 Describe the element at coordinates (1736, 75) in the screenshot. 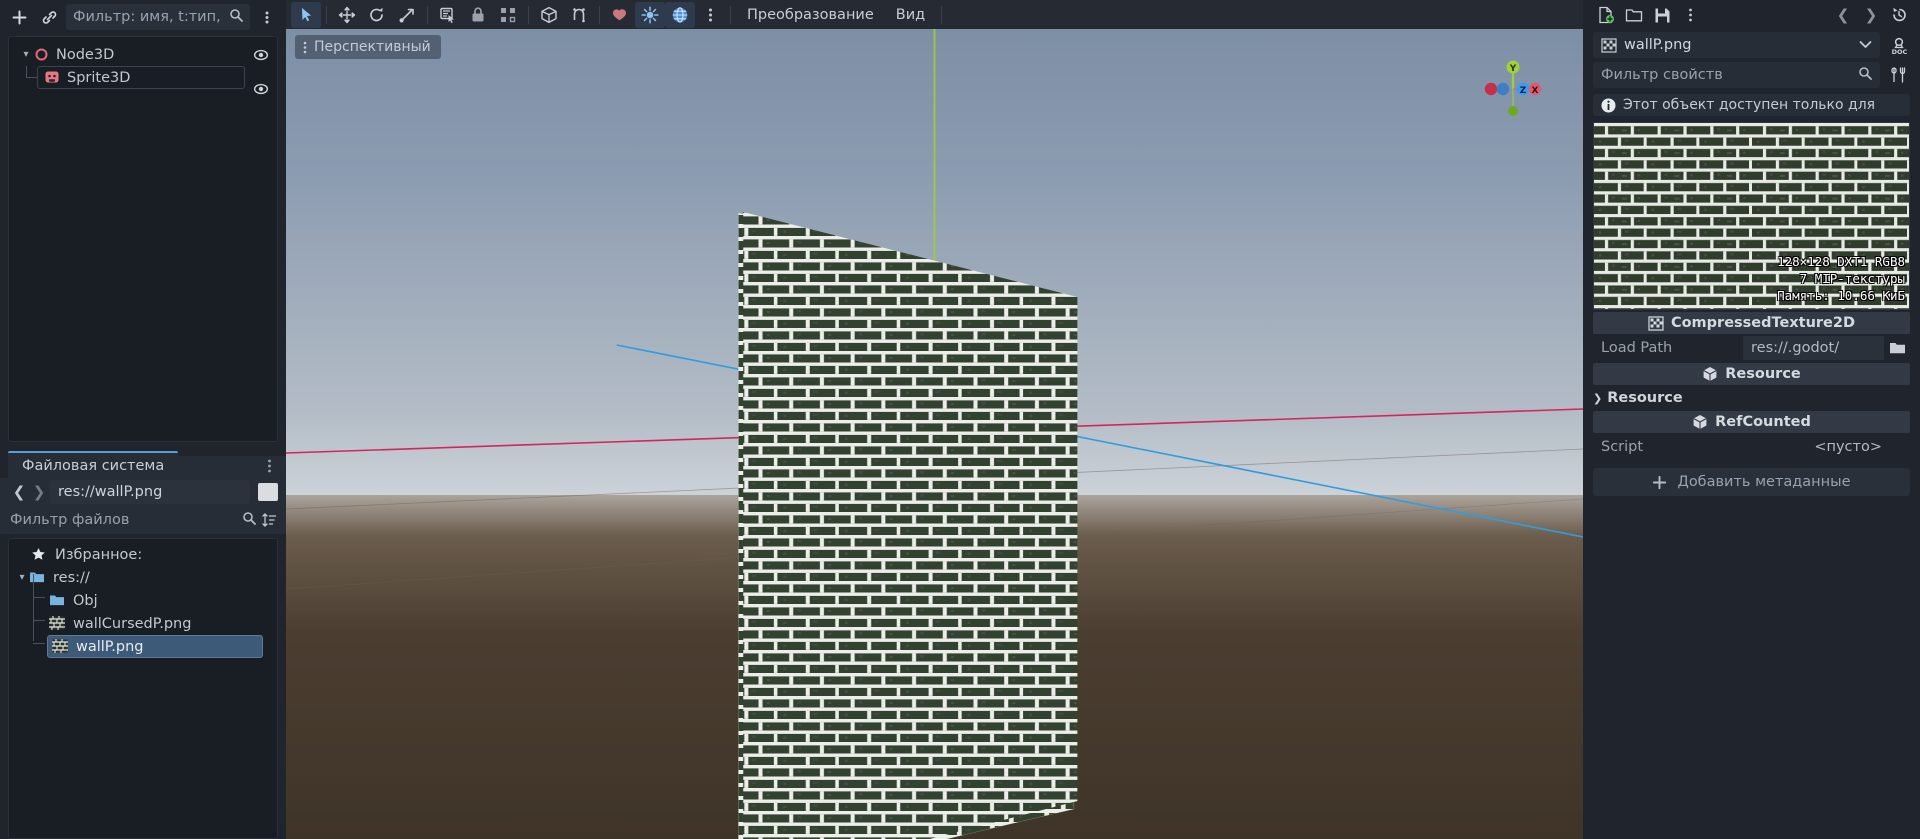

I see `property-filter-input: Фильтр свойств` at that location.